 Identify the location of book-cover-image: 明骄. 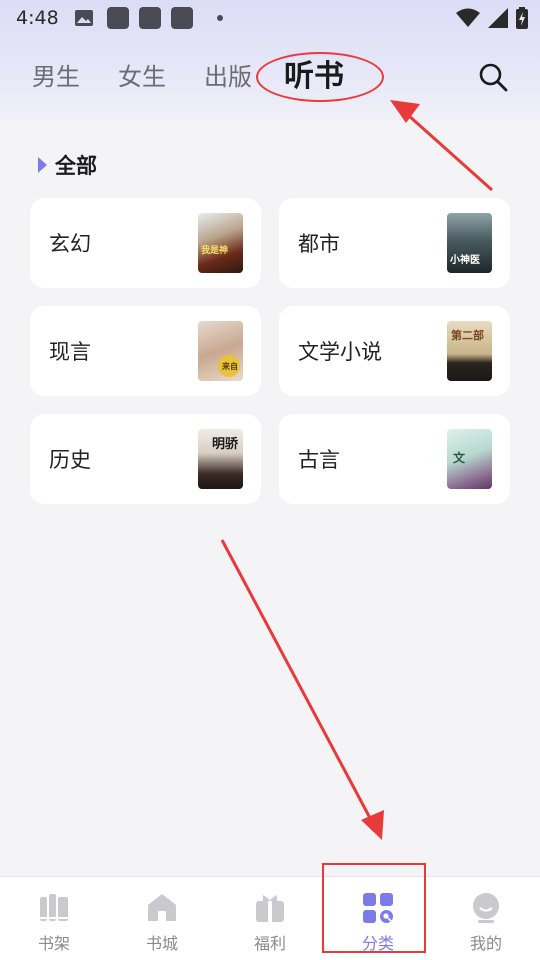
(220, 459).